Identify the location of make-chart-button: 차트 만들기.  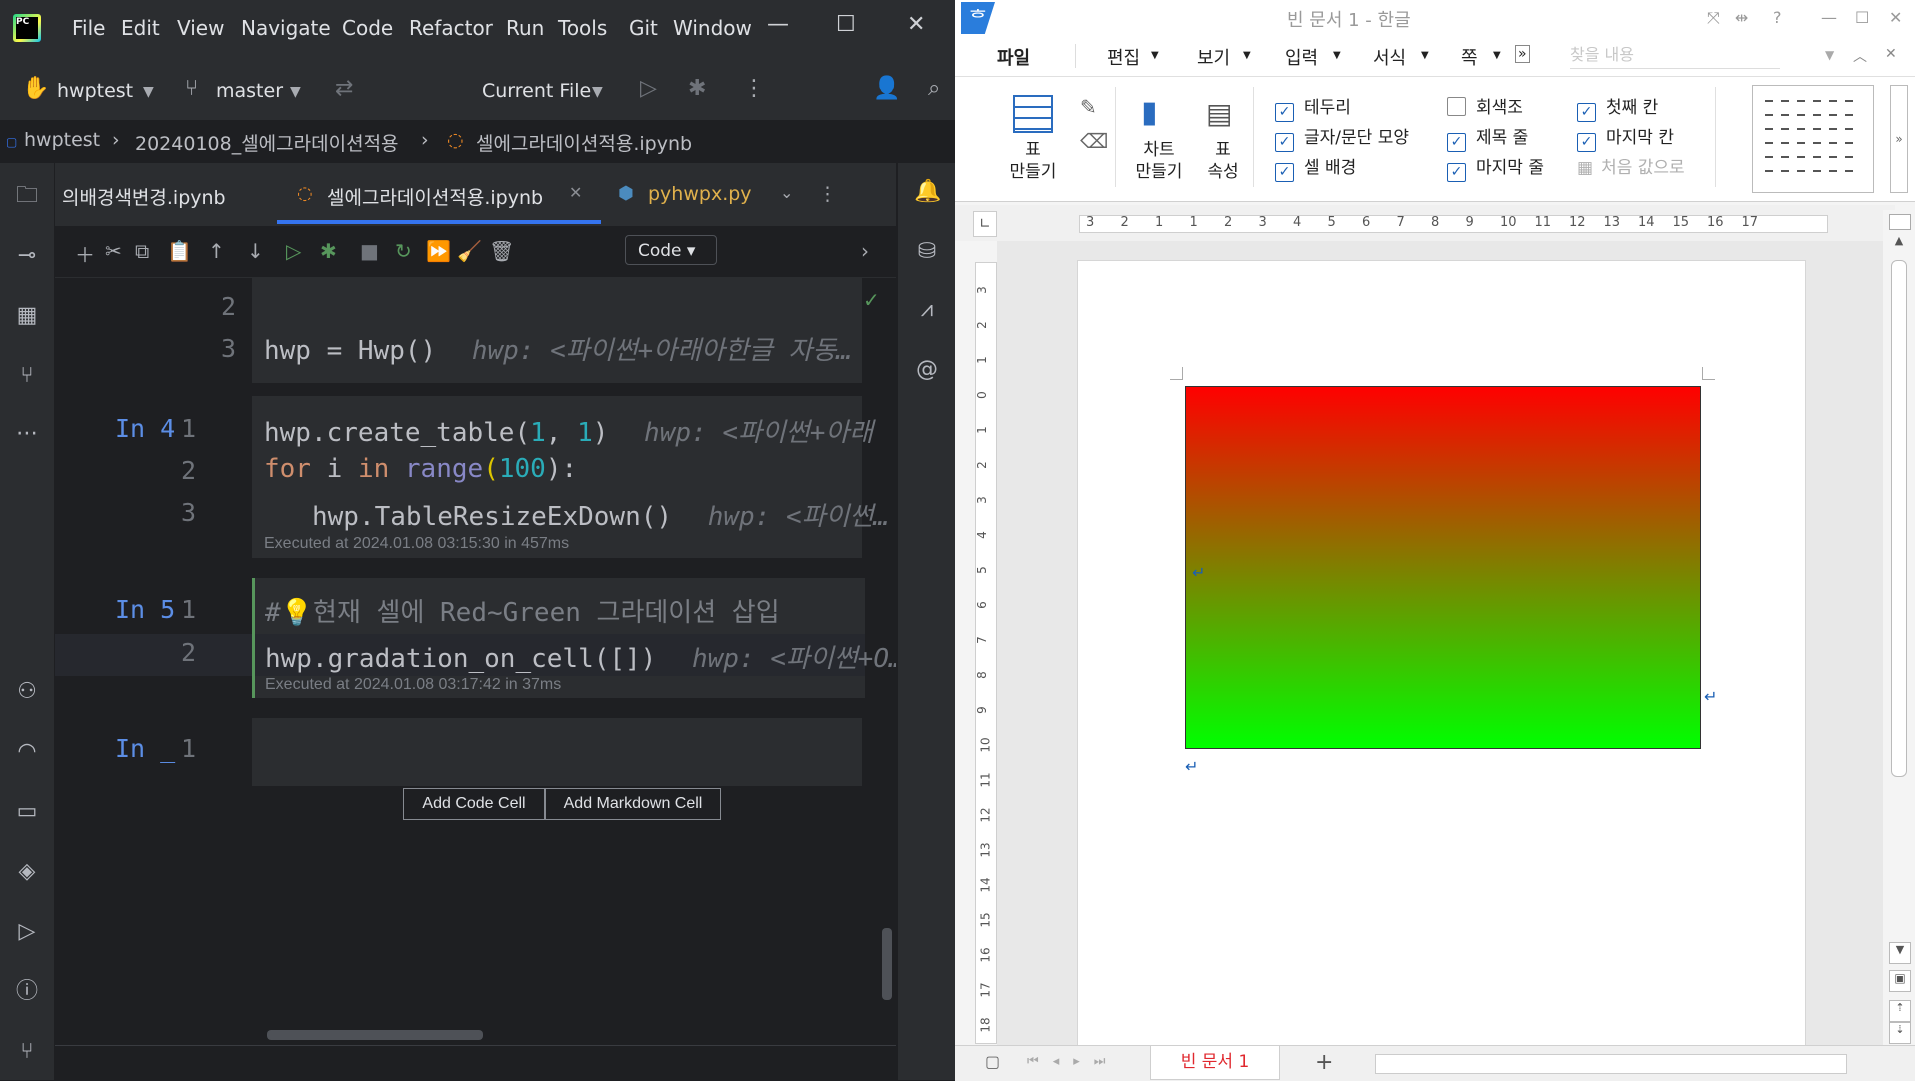
(1159, 161).